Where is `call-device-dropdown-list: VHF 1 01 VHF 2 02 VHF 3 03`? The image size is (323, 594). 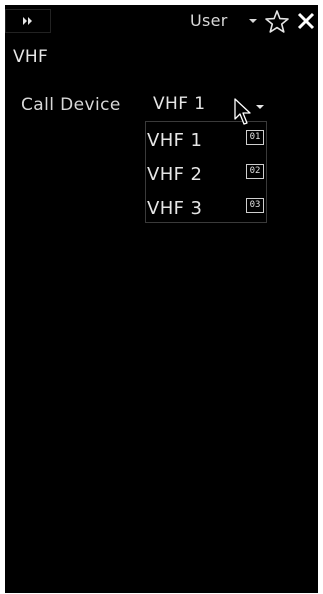
call-device-dropdown-list: VHF 1 01 VHF 2 02 VHF 3 03 is located at coordinates (206, 172).